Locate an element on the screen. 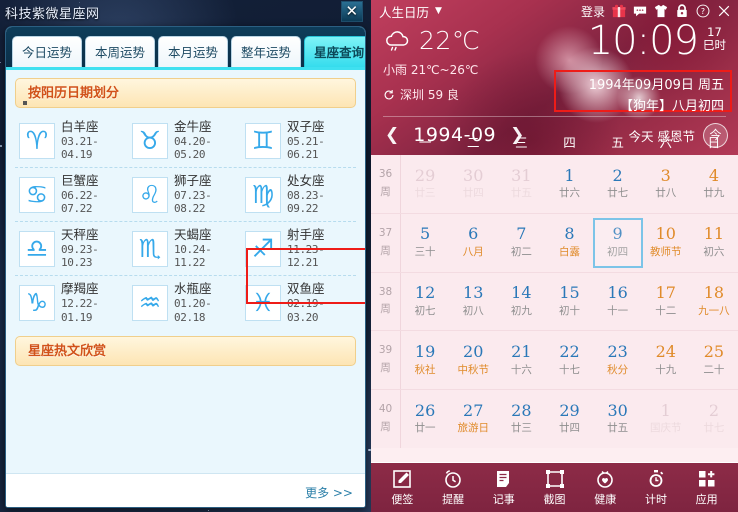 This screenshot has width=738, height=512. calendar-day-cell: 10 教师节 is located at coordinates (666, 243).